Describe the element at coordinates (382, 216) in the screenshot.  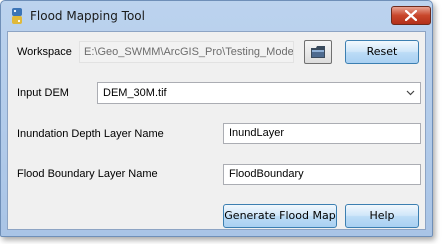
I see `help-button: Help` at that location.